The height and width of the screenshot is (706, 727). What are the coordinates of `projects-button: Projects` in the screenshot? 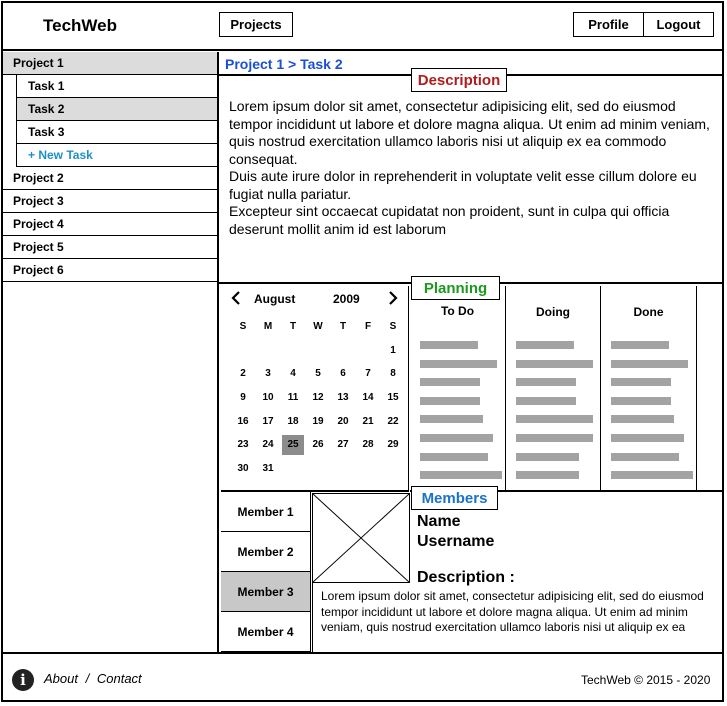 It's located at (256, 24).